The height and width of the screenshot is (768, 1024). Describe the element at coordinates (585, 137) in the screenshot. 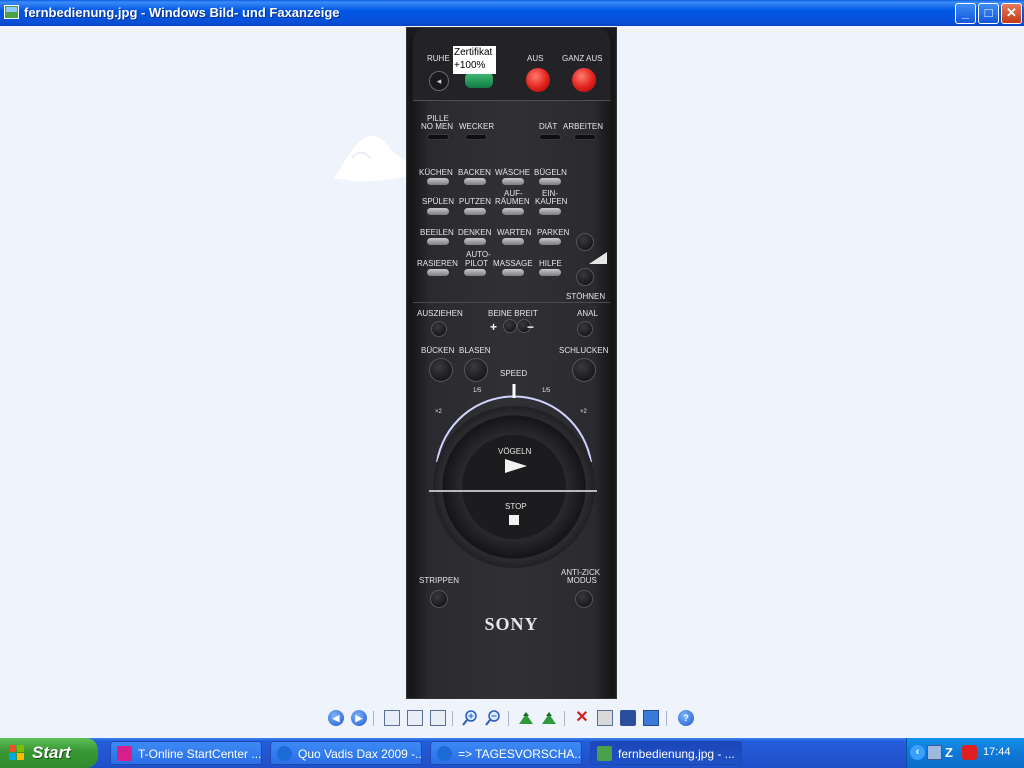

I see `arbeiten-button` at that location.